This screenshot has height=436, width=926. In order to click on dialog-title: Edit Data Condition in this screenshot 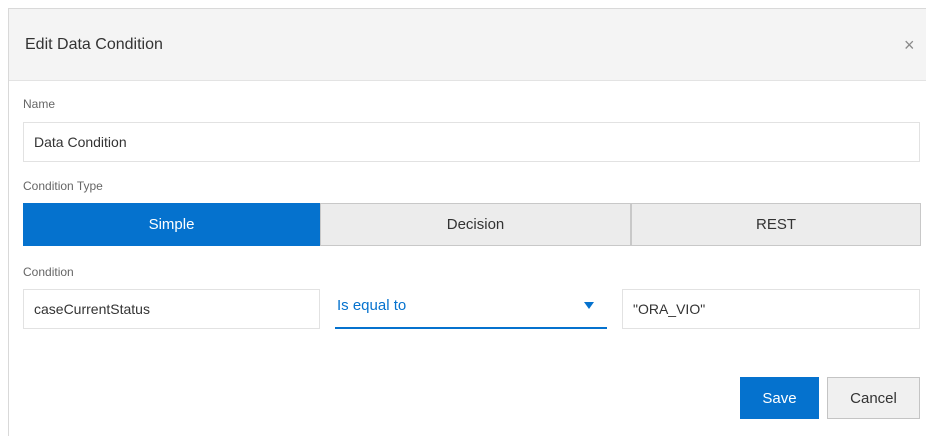, I will do `click(94, 44)`.